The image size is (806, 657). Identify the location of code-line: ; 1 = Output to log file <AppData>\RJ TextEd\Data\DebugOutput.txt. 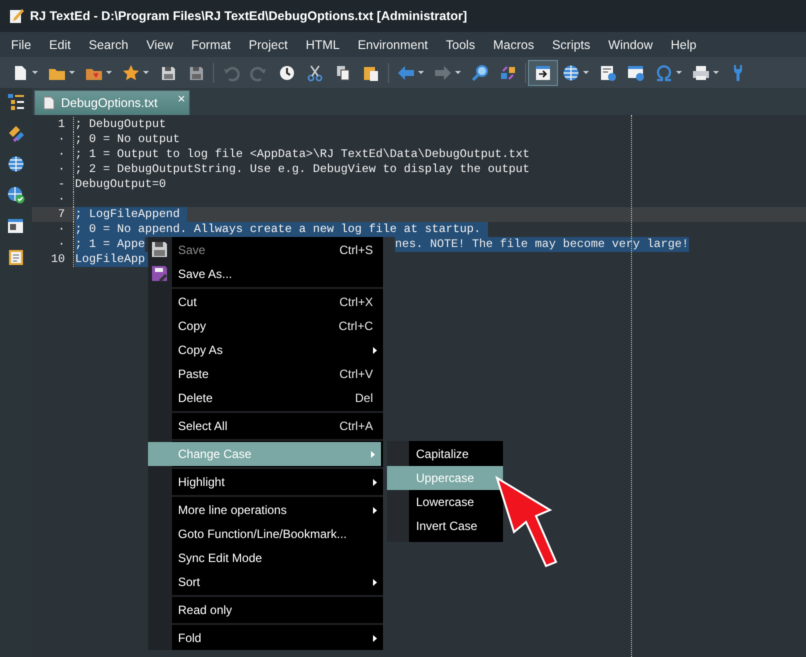
(302, 154).